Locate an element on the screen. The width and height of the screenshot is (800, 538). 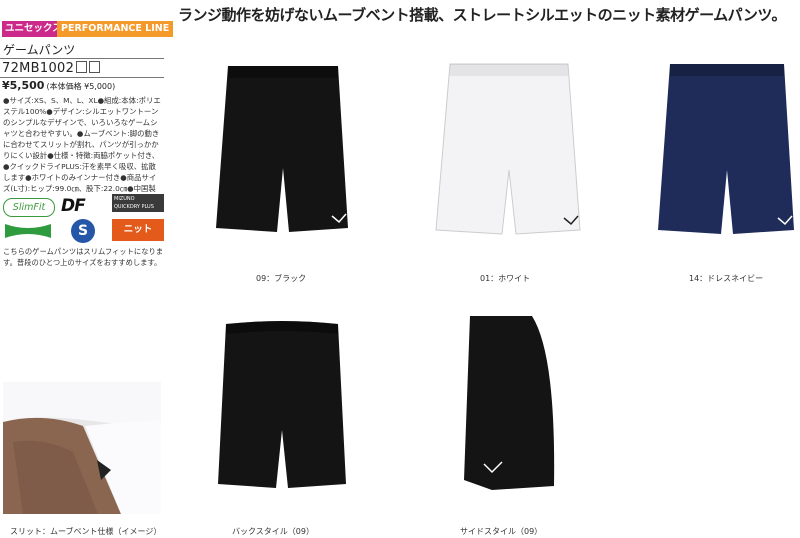
performance-line-tag: PERFORMANCE LINE is located at coordinates (115, 29).